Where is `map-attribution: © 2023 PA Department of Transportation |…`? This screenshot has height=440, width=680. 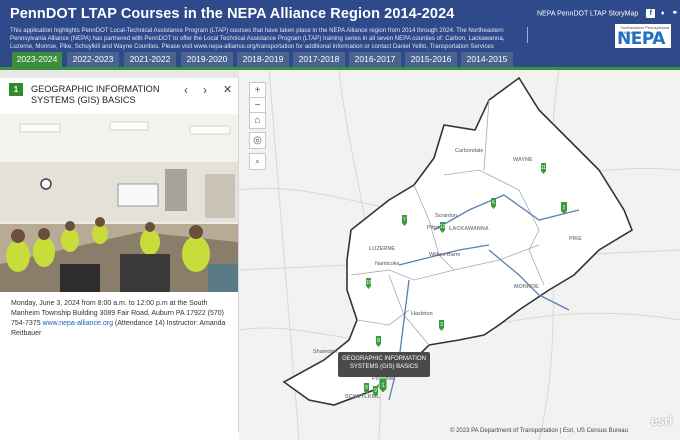
map-attribution: © 2023 PA Department of Transportation |… is located at coordinates (539, 431).